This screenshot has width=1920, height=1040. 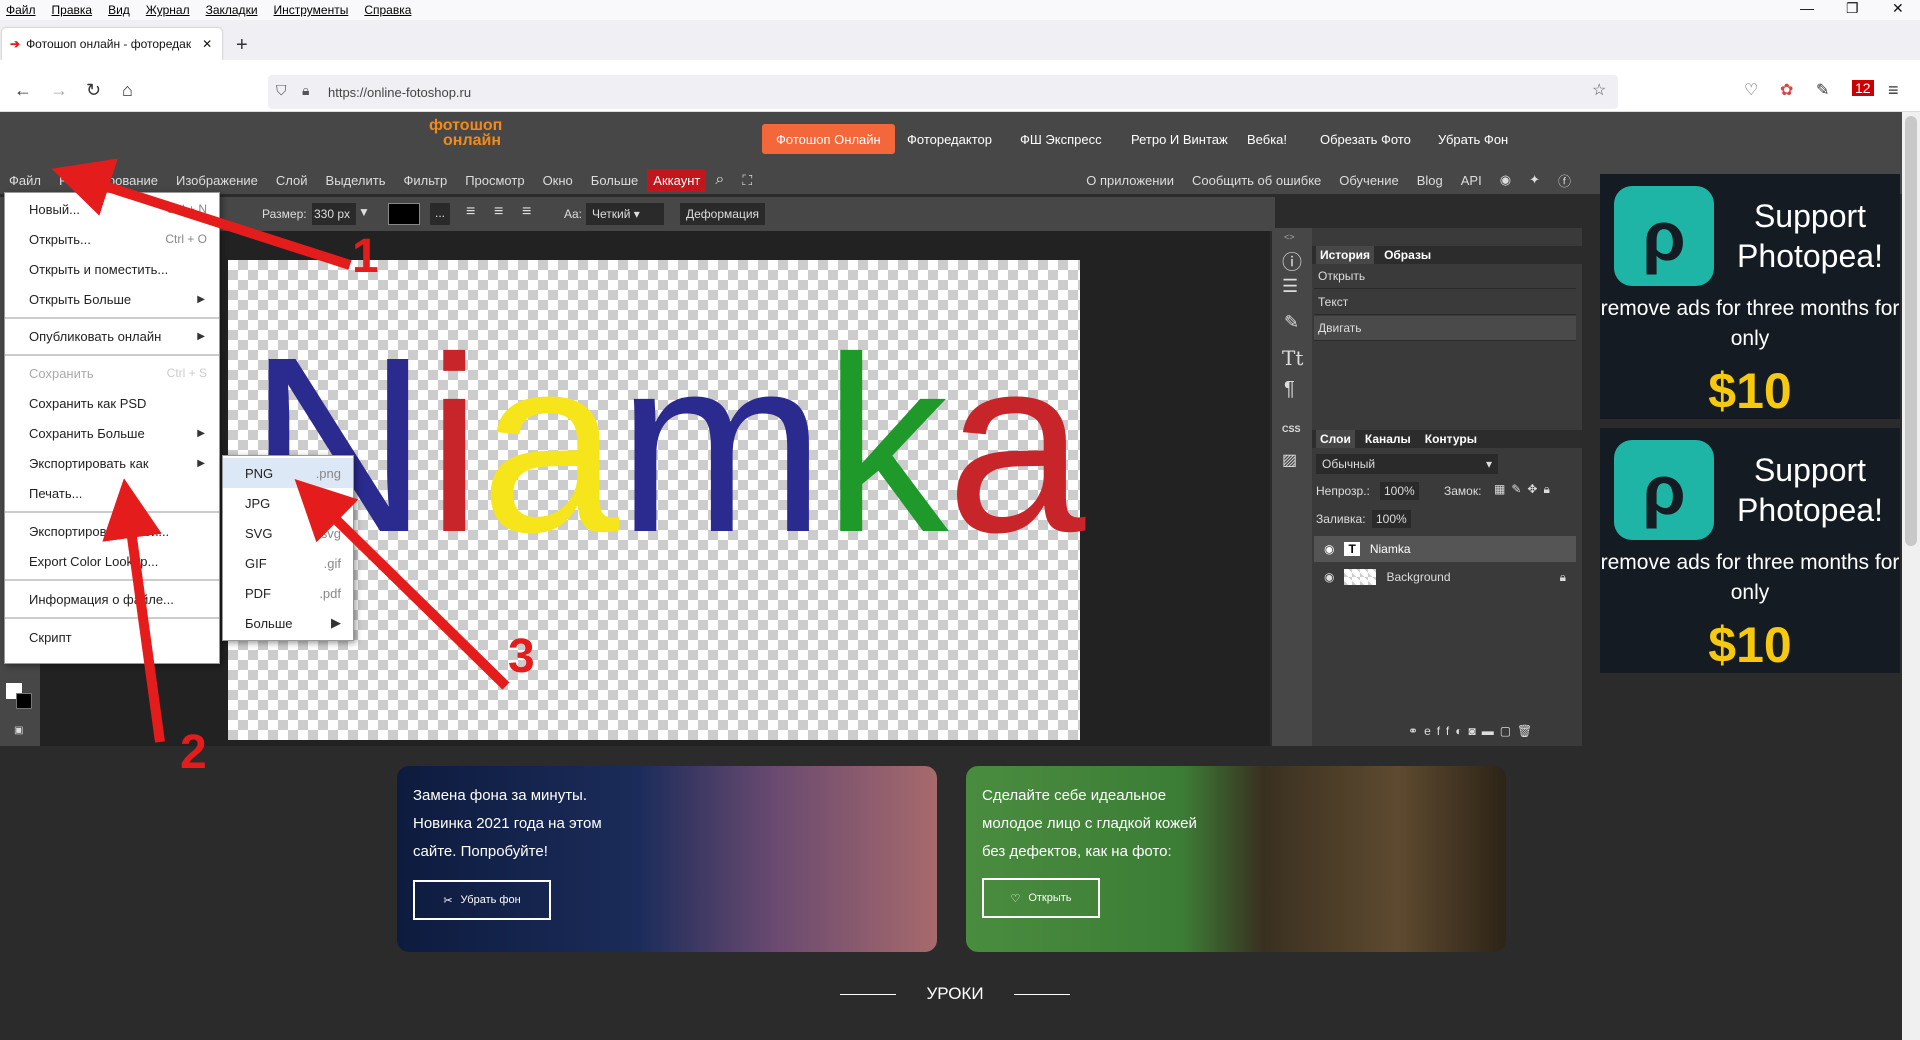 I want to click on new-tab-button: +, so click(x=242, y=45).